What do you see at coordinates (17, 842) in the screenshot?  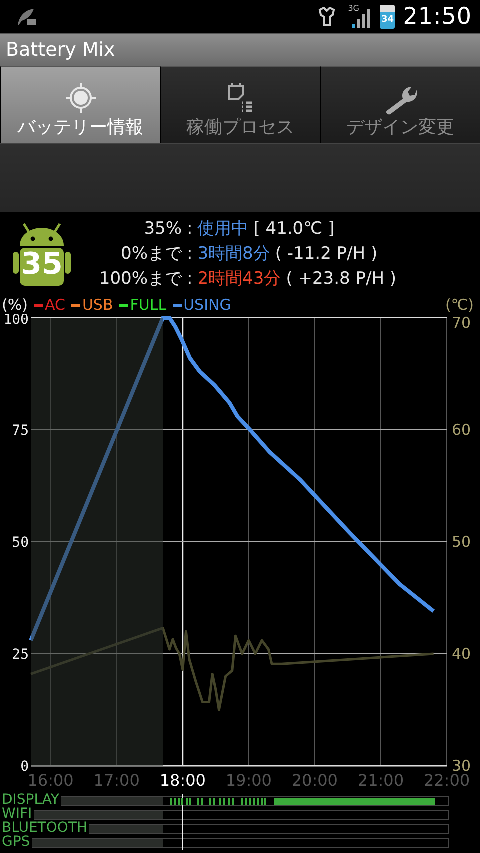 I see `activity-label: GPS` at bounding box center [17, 842].